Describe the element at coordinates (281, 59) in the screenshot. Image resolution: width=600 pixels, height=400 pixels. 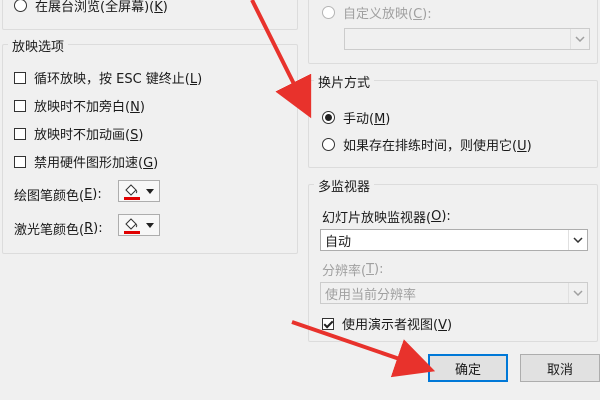
I see `arrow-to-manual-icon` at that location.